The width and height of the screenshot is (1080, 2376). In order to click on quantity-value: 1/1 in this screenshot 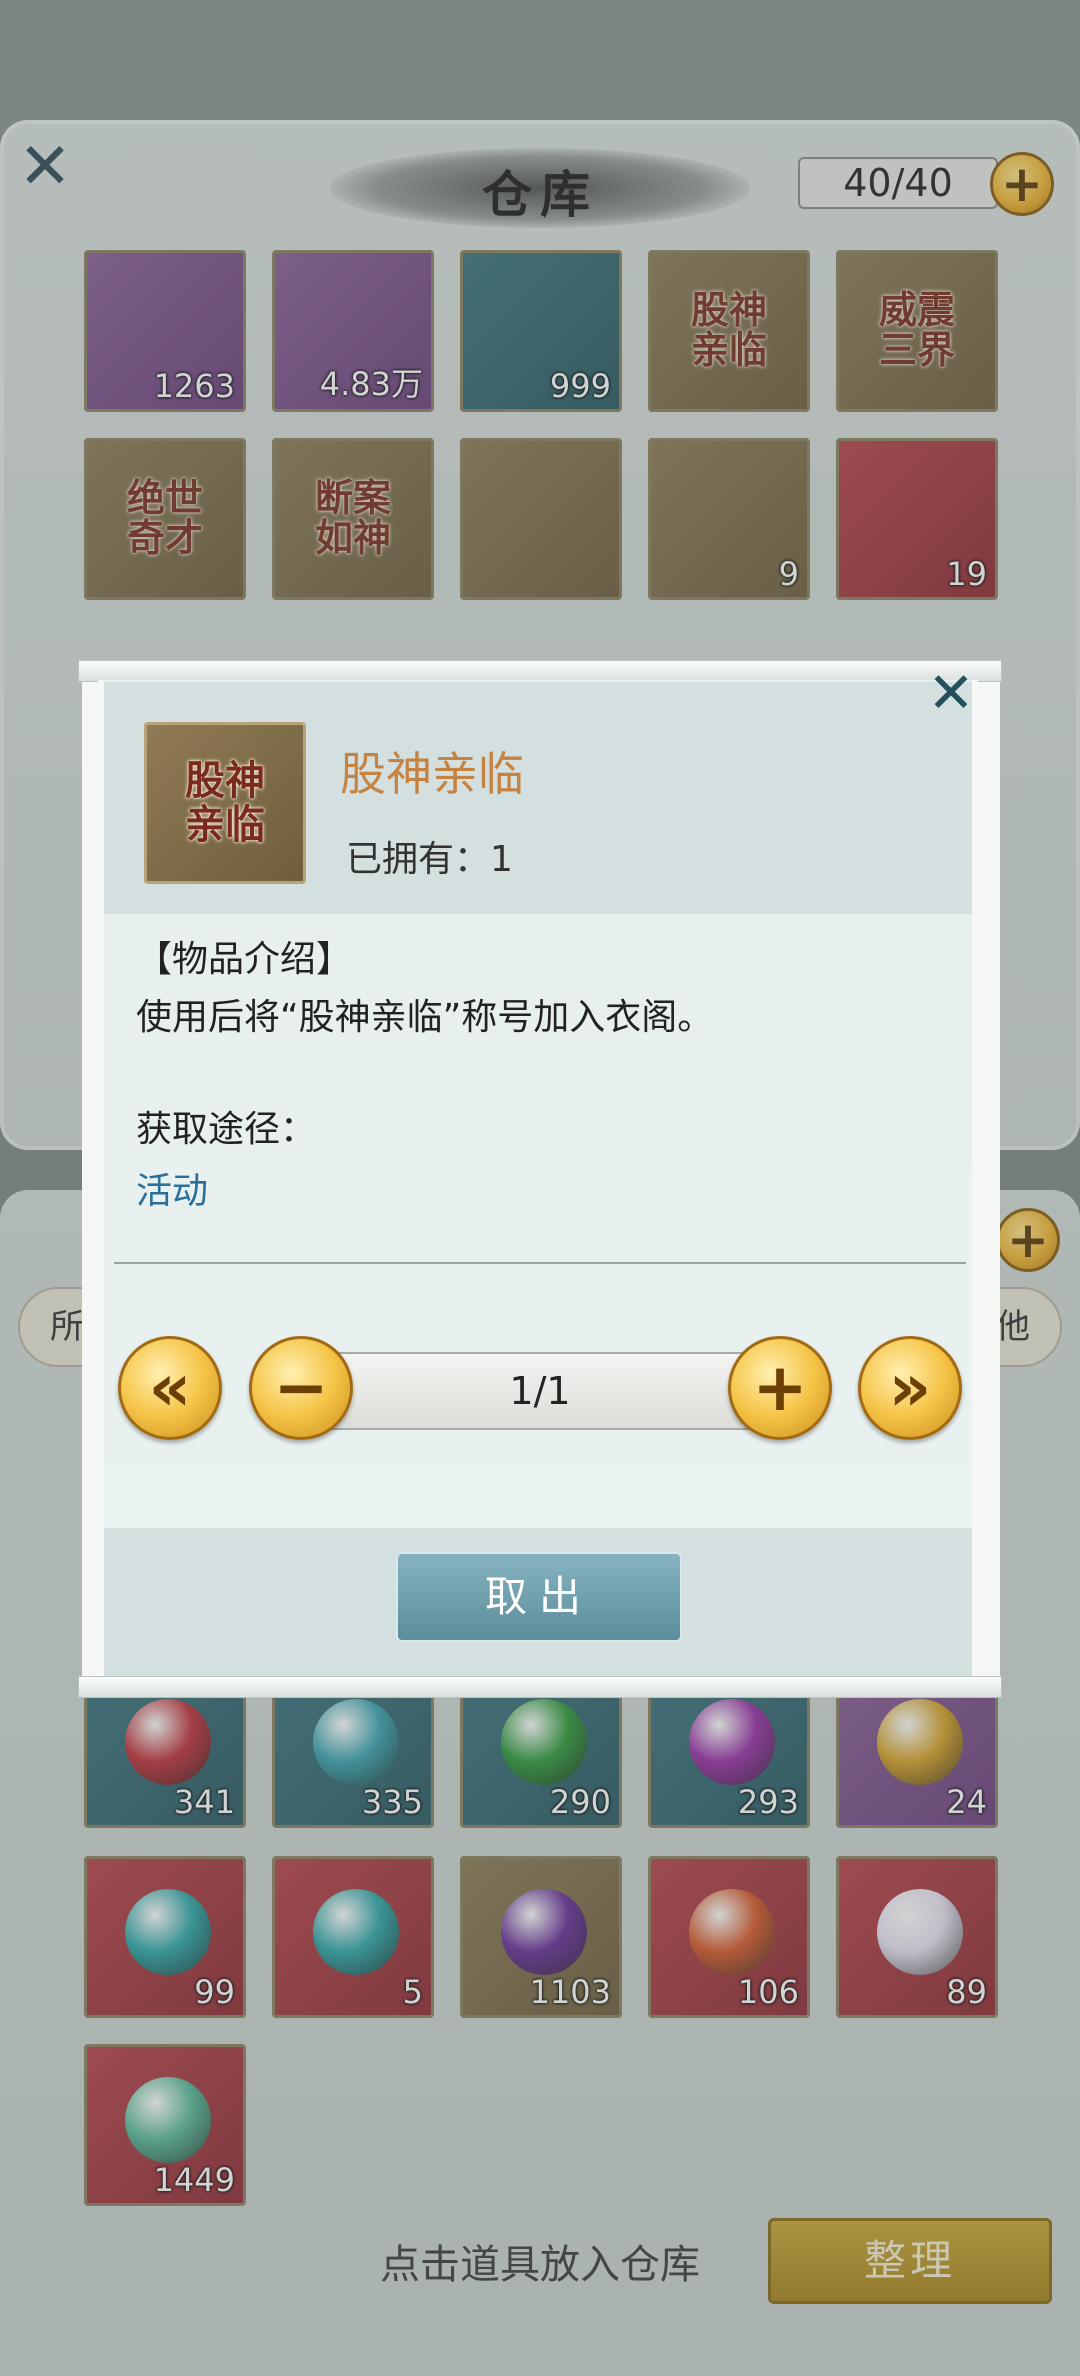, I will do `click(540, 1391)`.